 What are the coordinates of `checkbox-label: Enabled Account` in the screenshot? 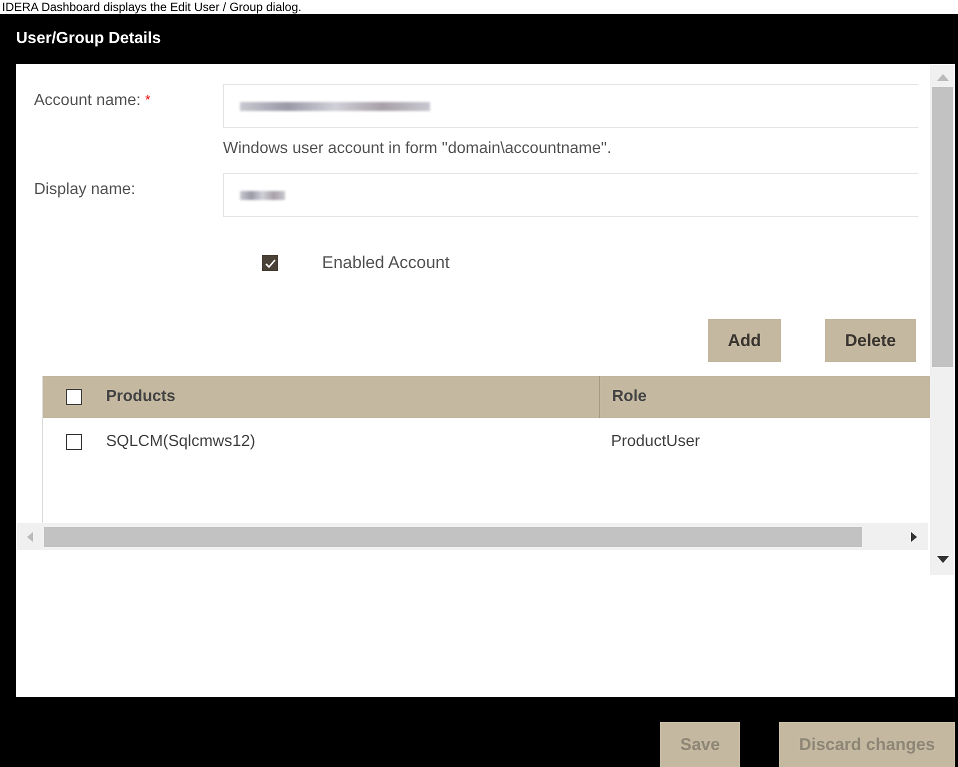 It's located at (386, 263).